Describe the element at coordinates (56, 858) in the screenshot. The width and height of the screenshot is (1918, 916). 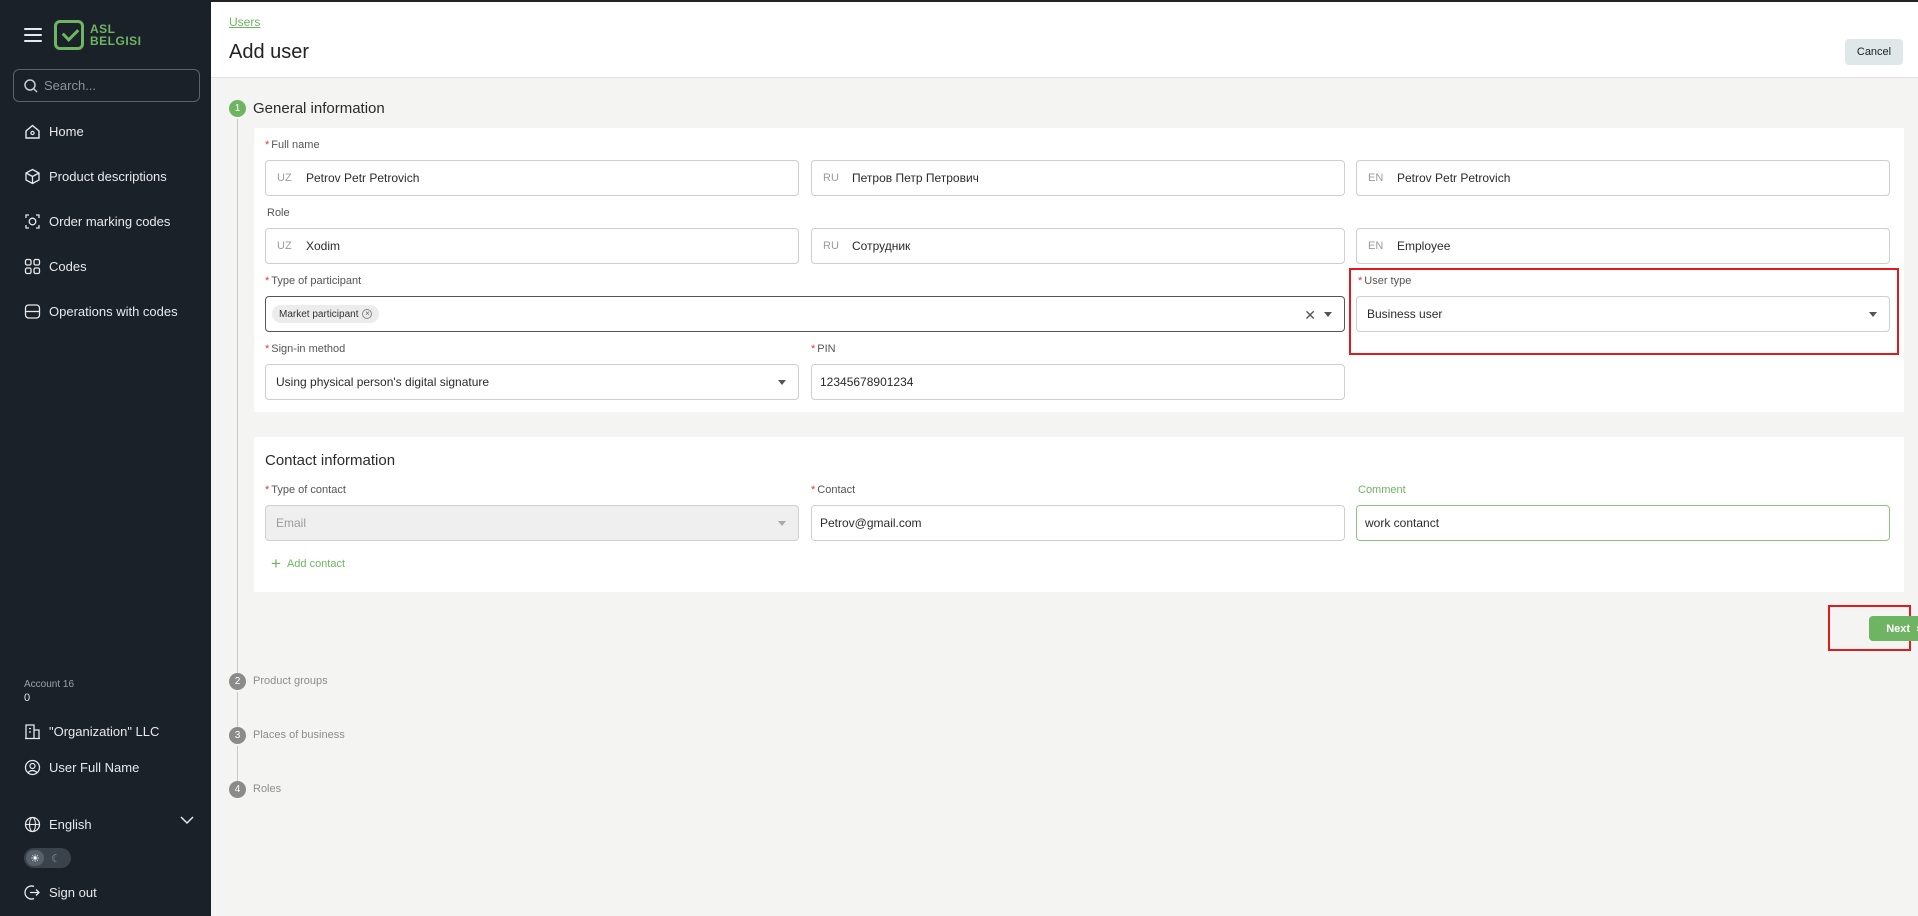
I see `moon-icon: ☾` at that location.